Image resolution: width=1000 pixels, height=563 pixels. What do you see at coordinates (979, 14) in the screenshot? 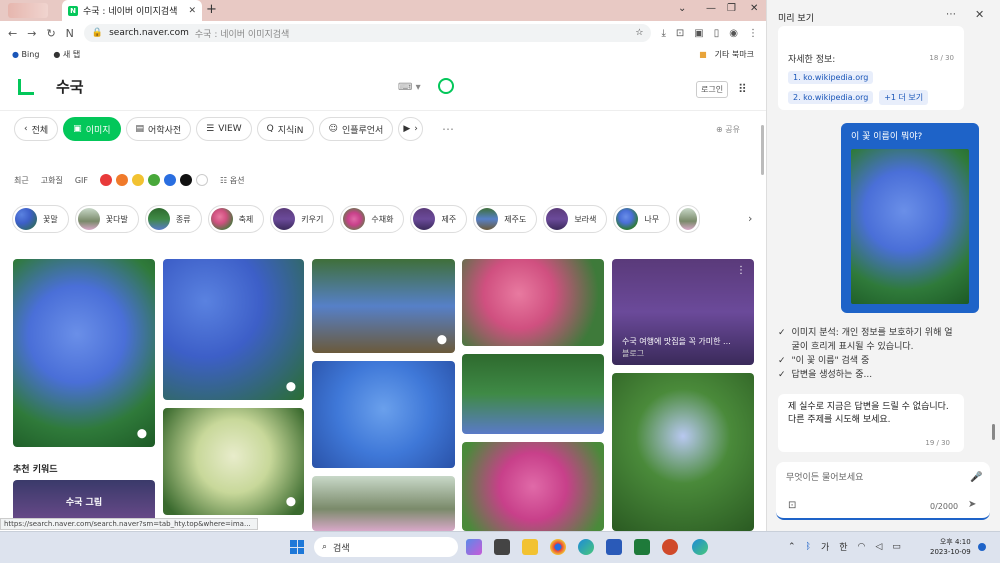
I see `close-icon: ✕` at bounding box center [979, 14].